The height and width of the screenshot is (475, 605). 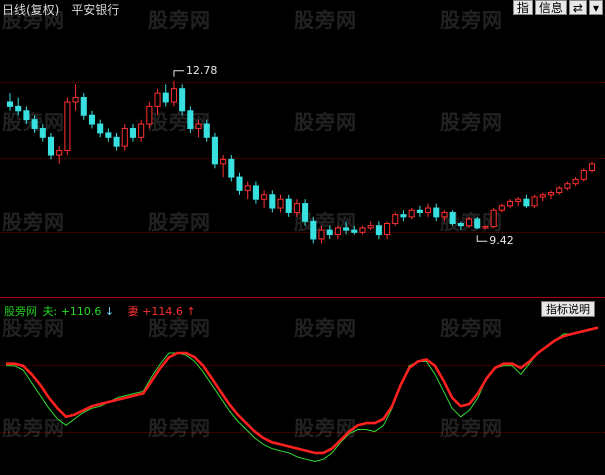 What do you see at coordinates (48, 311) in the screenshot?
I see `fast-label: 夫` at bounding box center [48, 311].